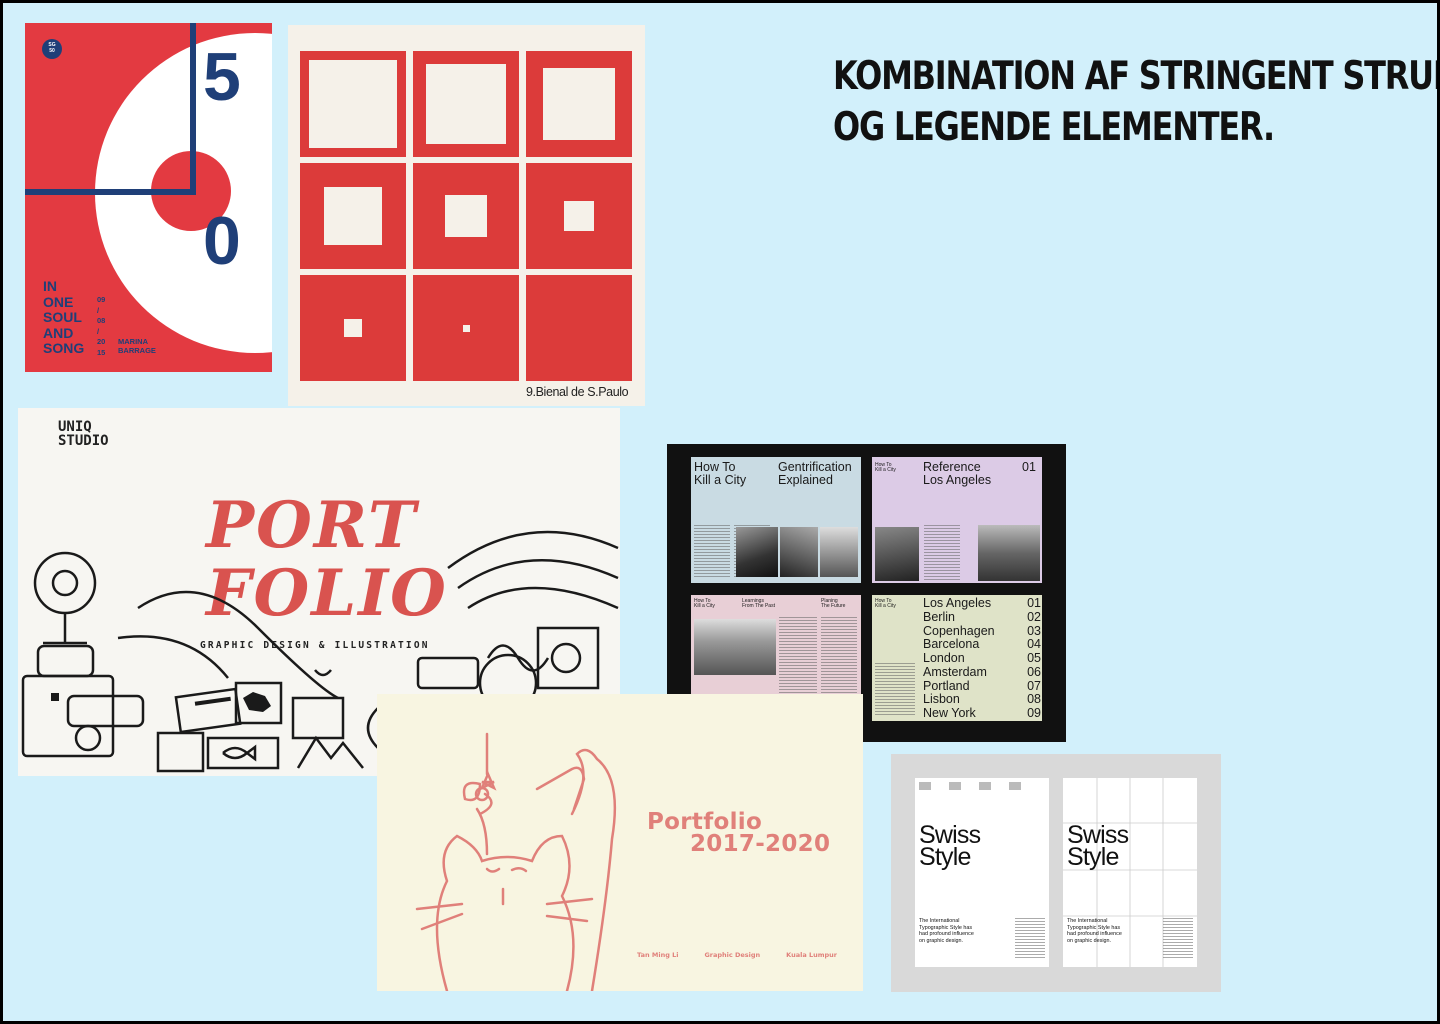 The height and width of the screenshot is (1024, 1440). What do you see at coordinates (957, 480) in the screenshot?
I see `title-line: Los Angeles` at bounding box center [957, 480].